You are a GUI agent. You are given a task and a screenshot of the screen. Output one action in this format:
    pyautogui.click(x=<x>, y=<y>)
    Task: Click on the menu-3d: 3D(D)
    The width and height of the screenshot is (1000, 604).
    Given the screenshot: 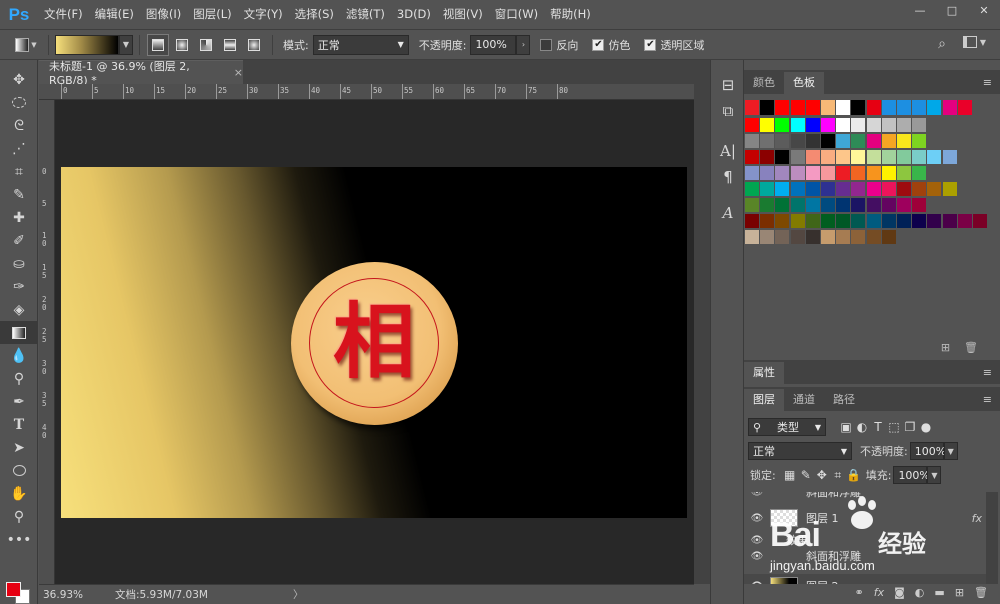 What is the action you would take?
    pyautogui.click(x=414, y=14)
    